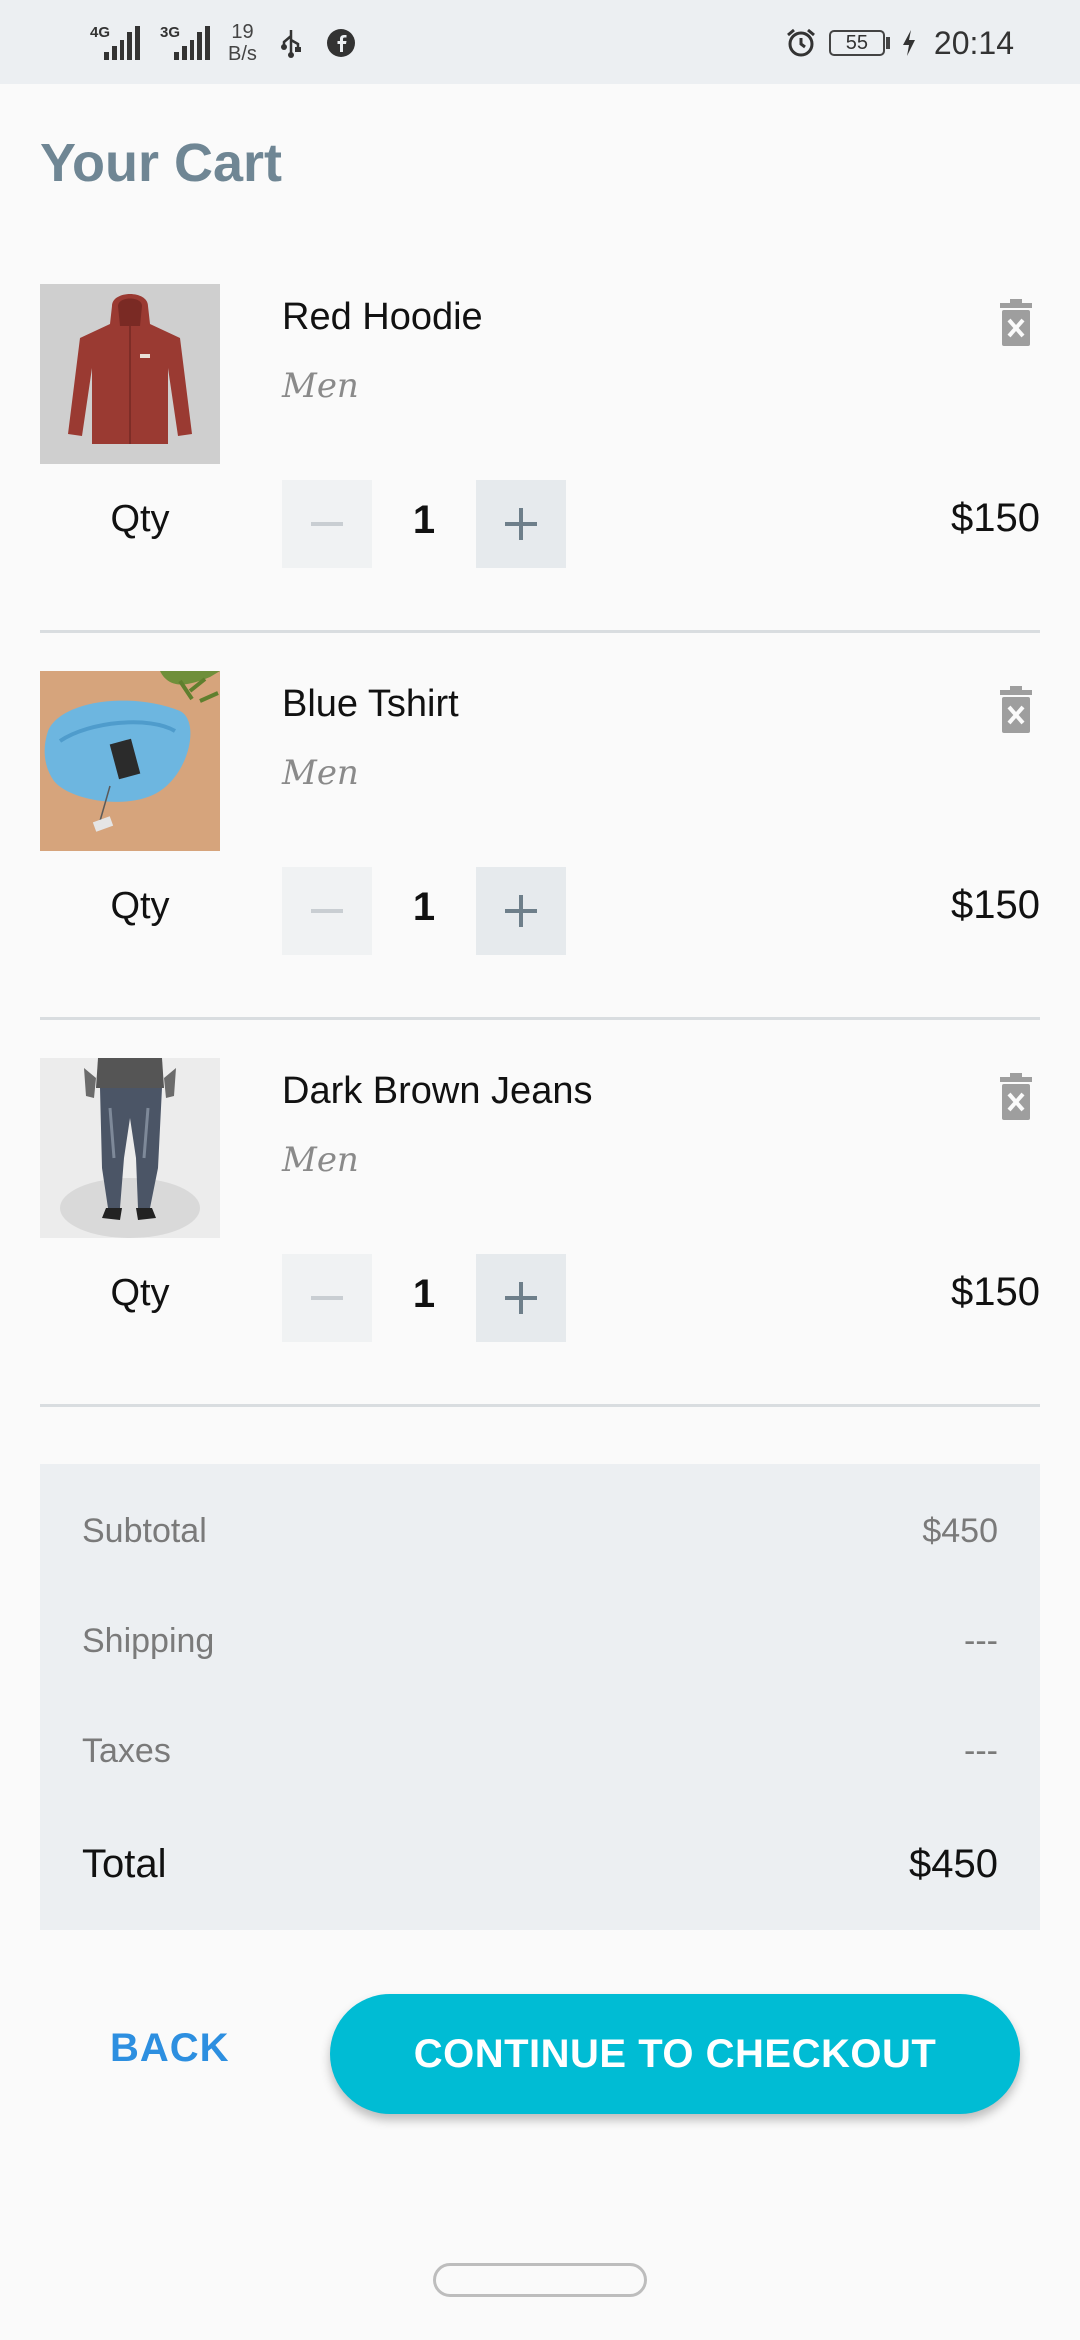  What do you see at coordinates (341, 43) in the screenshot?
I see `facebook-icon` at bounding box center [341, 43].